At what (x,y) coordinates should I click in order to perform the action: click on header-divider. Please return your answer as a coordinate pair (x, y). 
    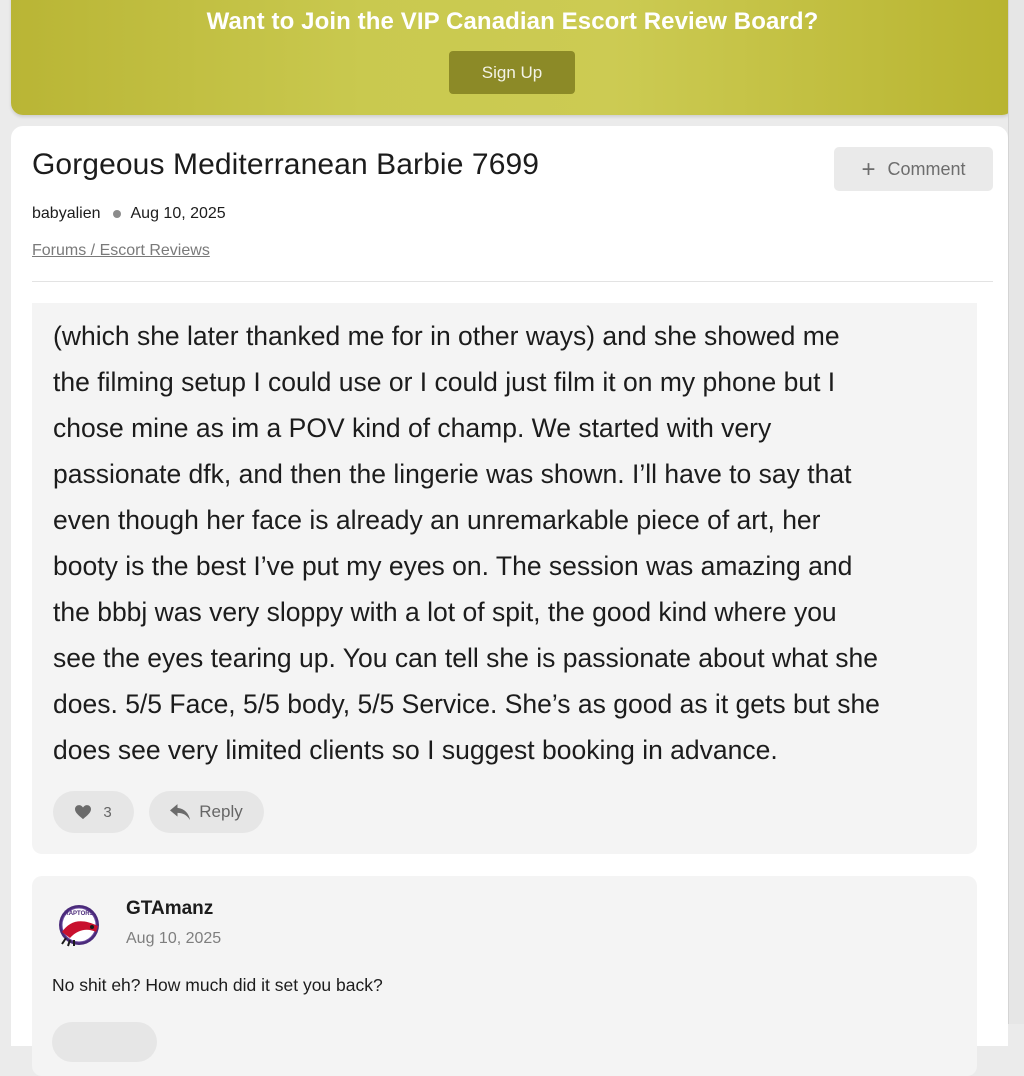
    Looking at the image, I should click on (512, 281).